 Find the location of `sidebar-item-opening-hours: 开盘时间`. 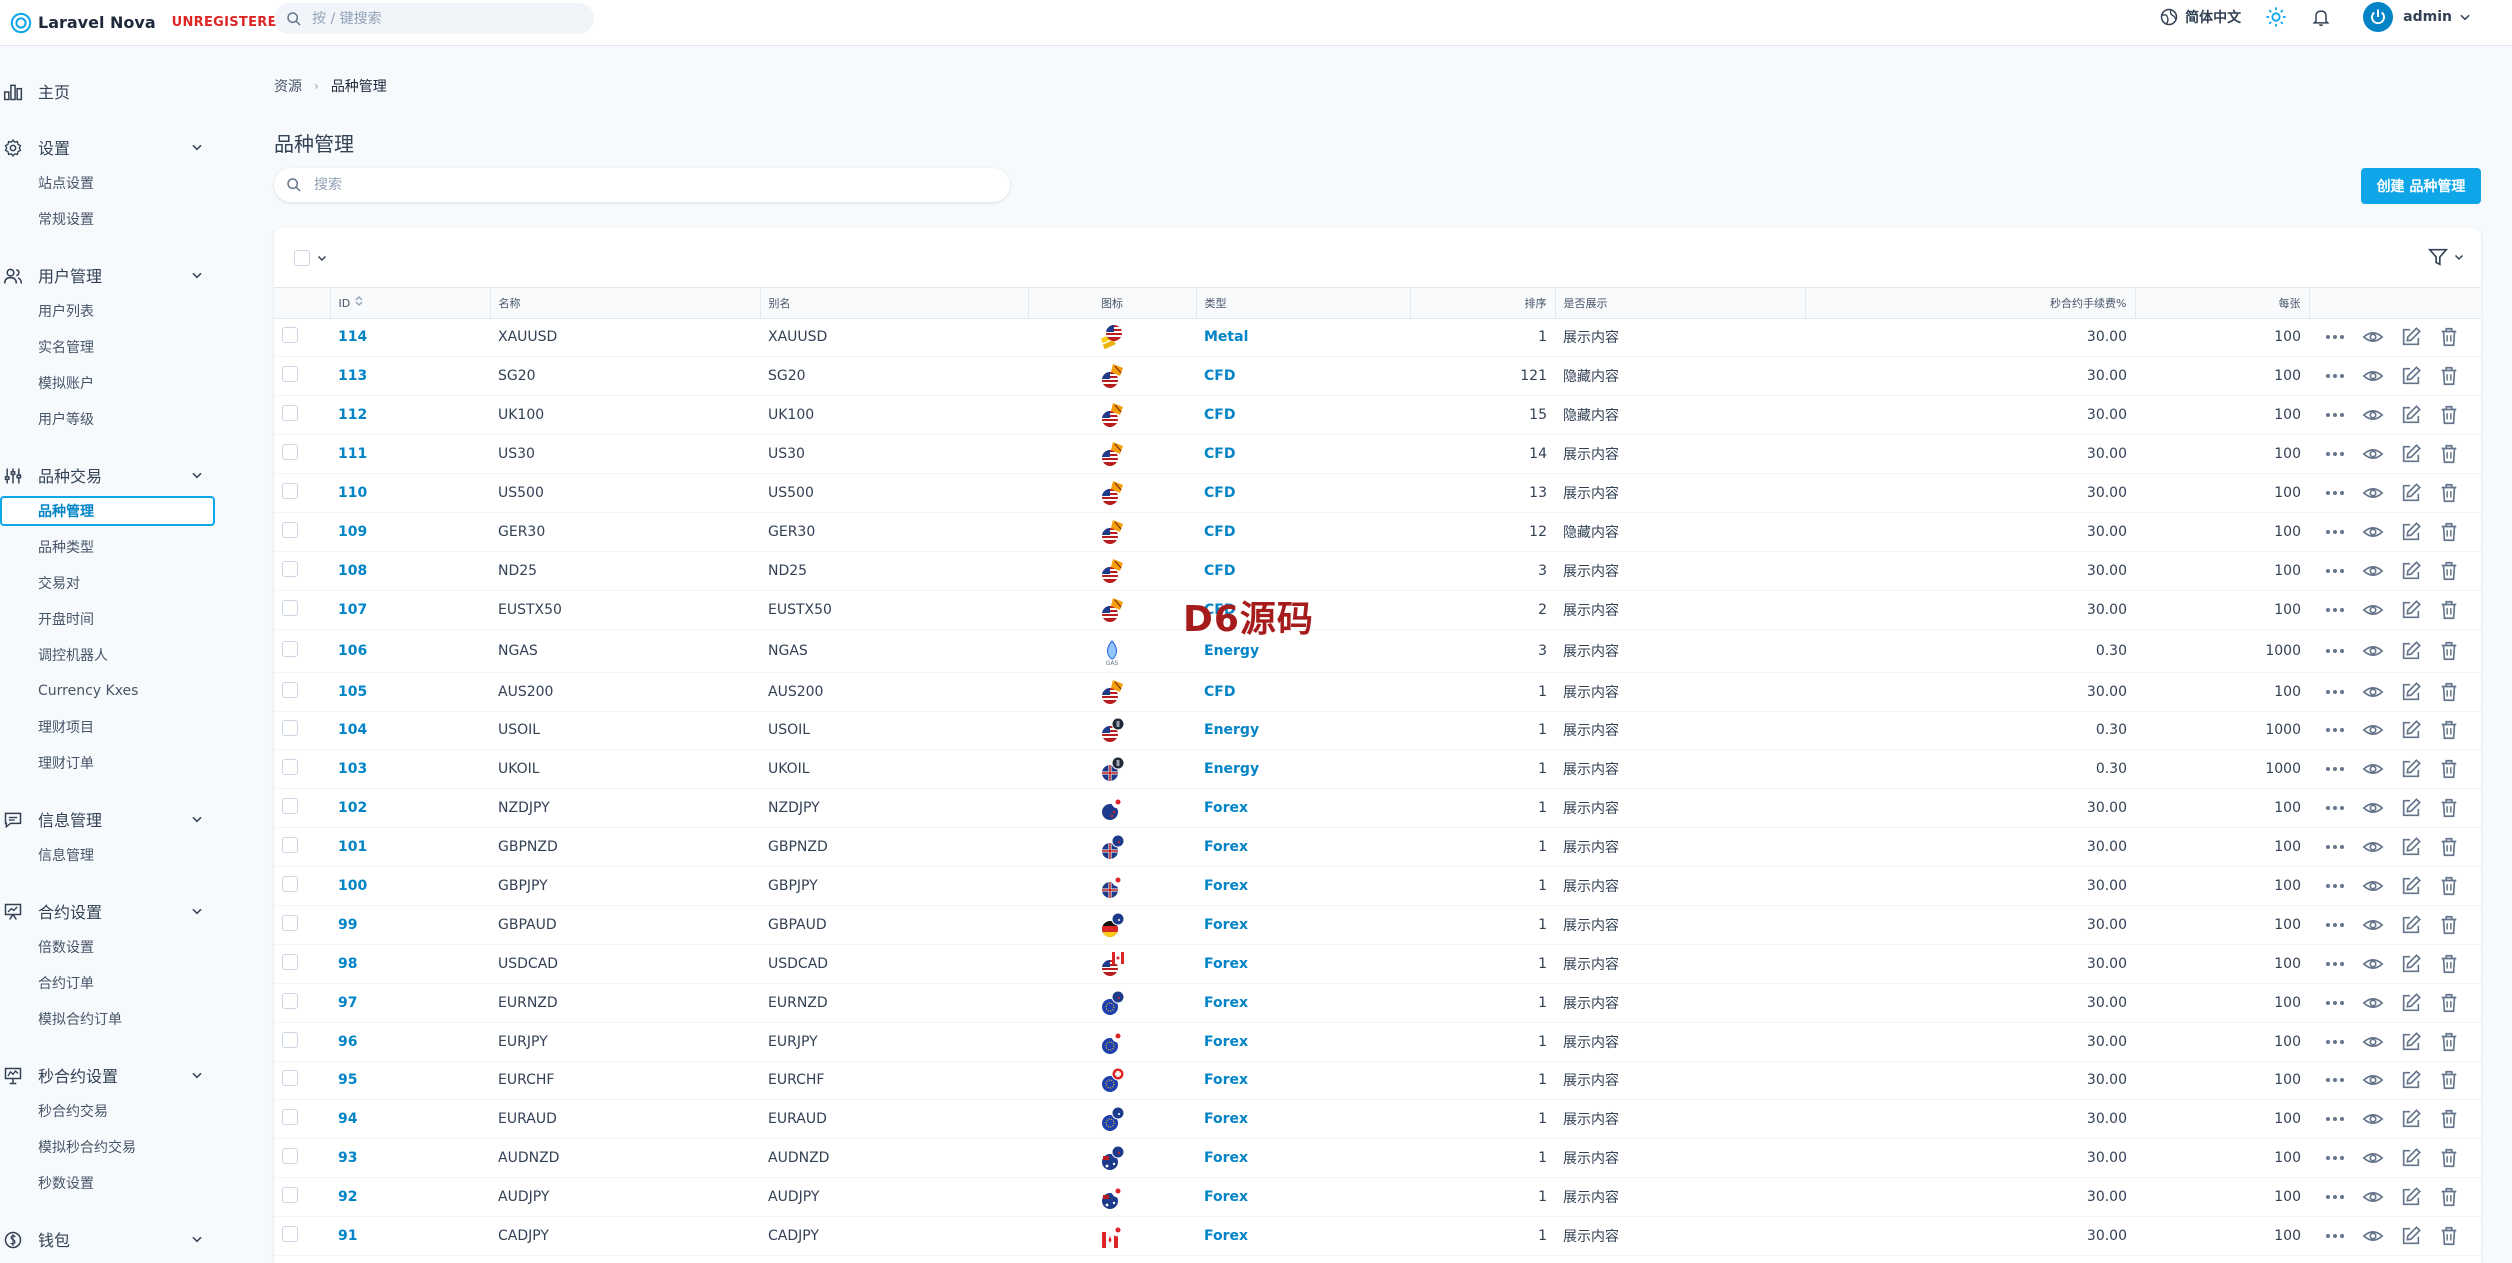

sidebar-item-opening-hours: 开盘时间 is located at coordinates (107, 619).